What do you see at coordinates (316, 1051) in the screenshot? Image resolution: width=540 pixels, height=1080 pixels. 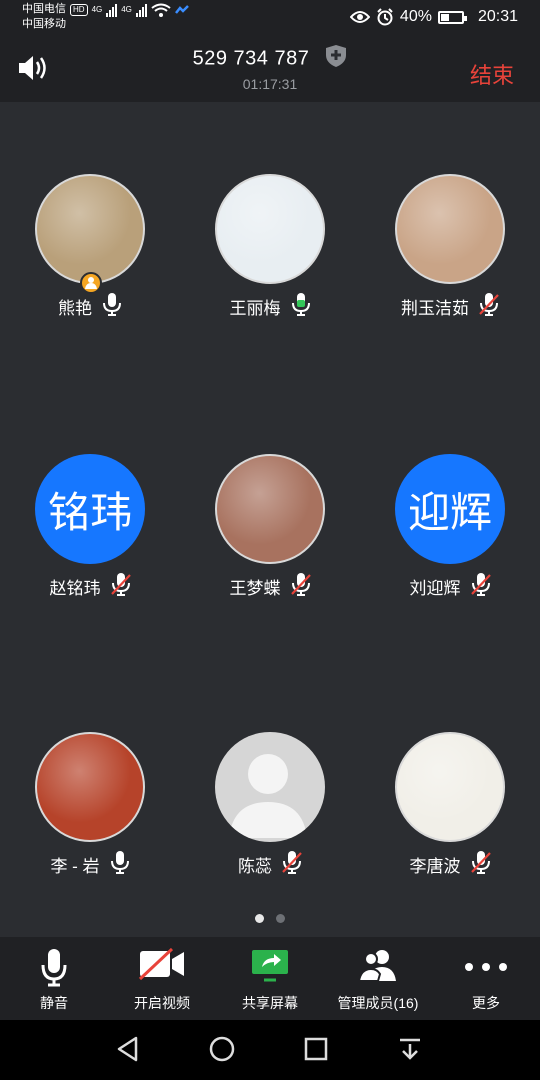 I see `recents-icon` at bounding box center [316, 1051].